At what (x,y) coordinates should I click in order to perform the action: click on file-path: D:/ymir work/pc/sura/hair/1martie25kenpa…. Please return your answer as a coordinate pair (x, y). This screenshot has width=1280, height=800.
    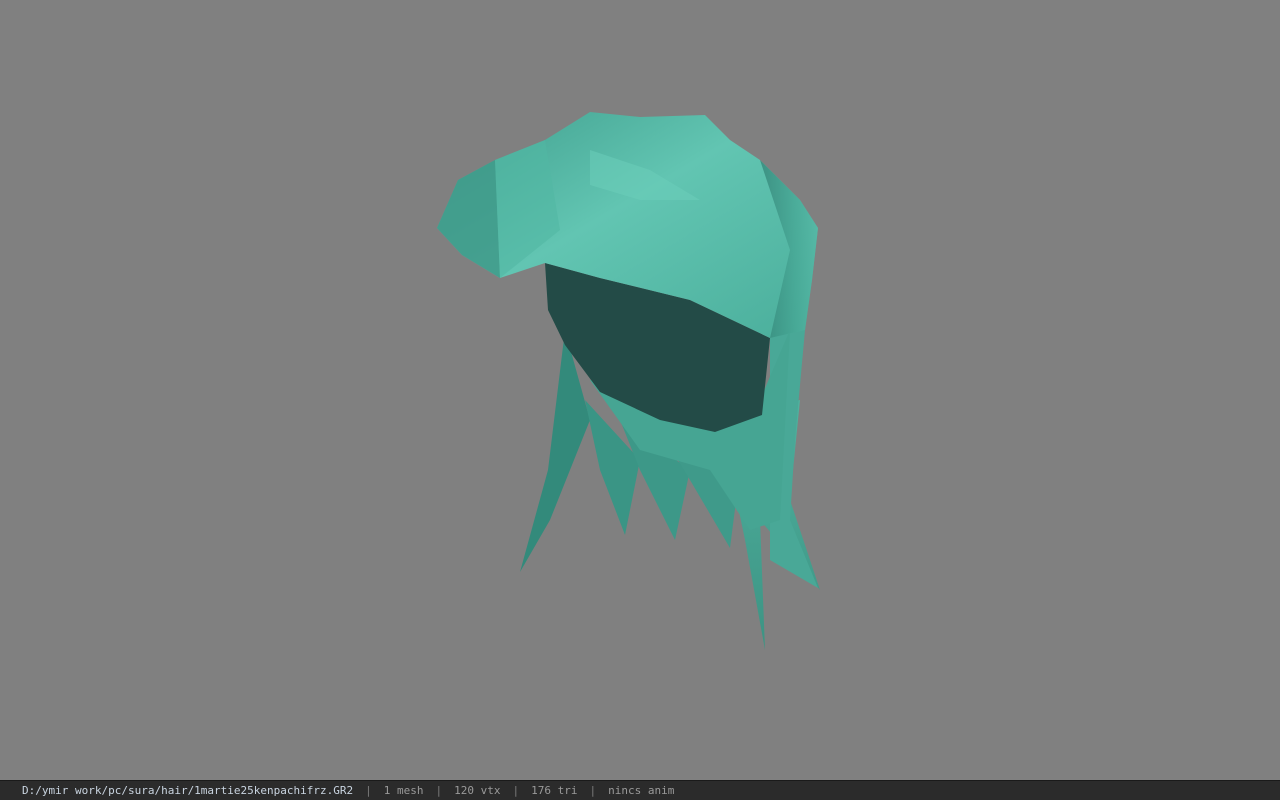
    Looking at the image, I should click on (188, 790).